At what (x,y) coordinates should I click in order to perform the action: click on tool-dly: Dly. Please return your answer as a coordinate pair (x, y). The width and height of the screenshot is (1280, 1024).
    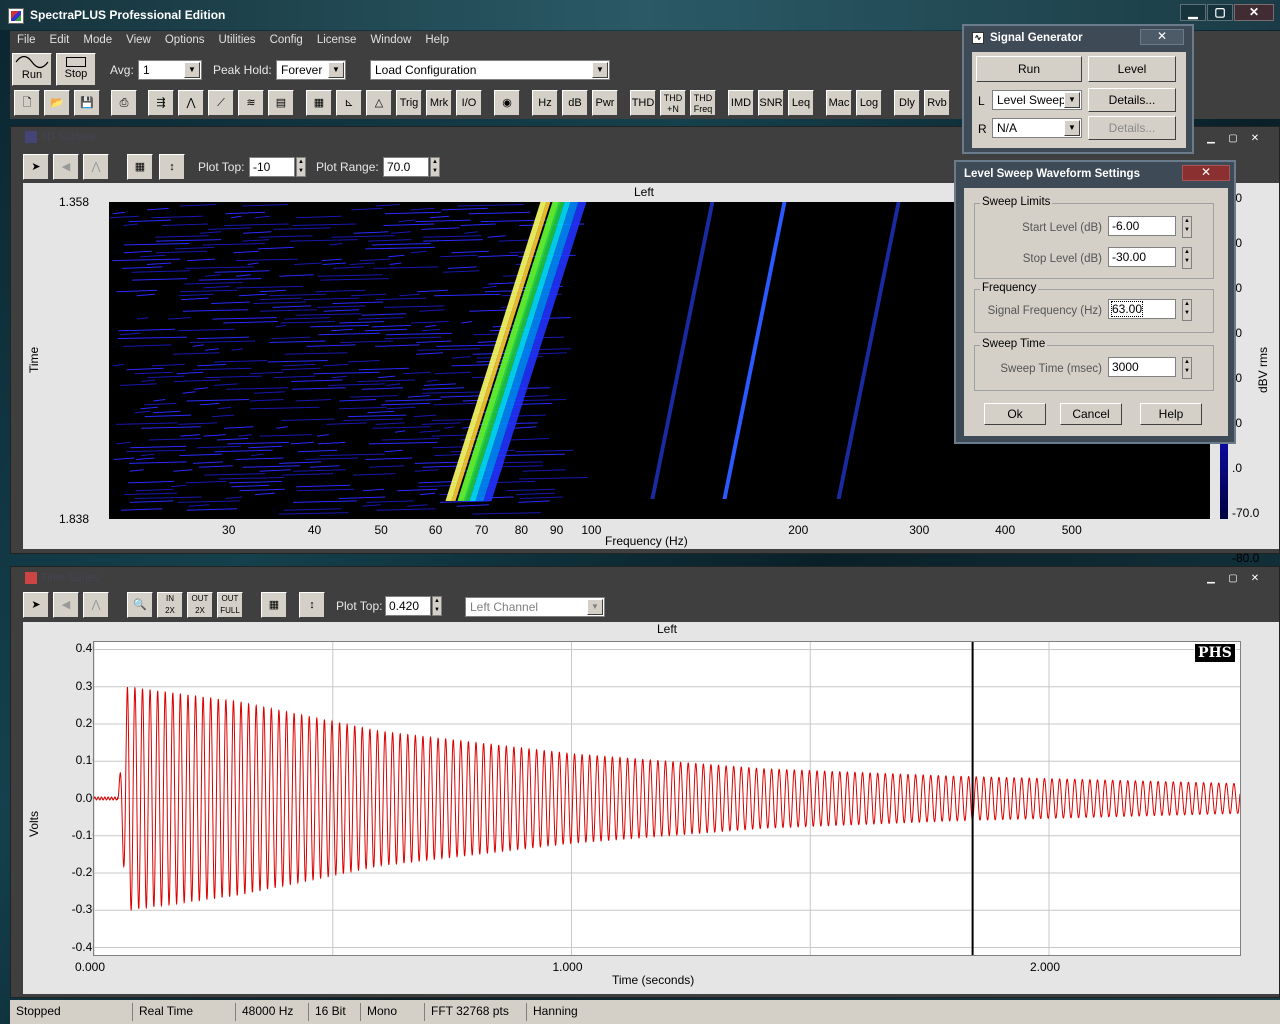
    Looking at the image, I should click on (907, 103).